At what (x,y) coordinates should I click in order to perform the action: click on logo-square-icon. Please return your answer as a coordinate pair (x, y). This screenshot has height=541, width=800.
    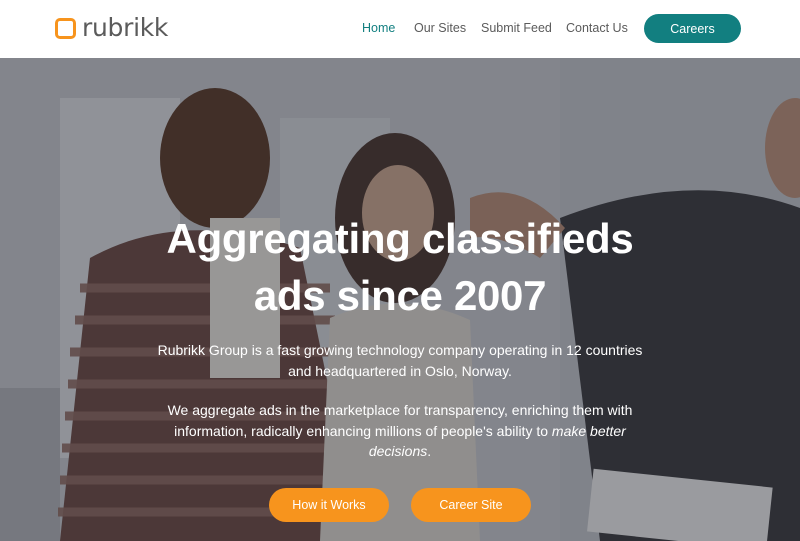
    Looking at the image, I should click on (65, 28).